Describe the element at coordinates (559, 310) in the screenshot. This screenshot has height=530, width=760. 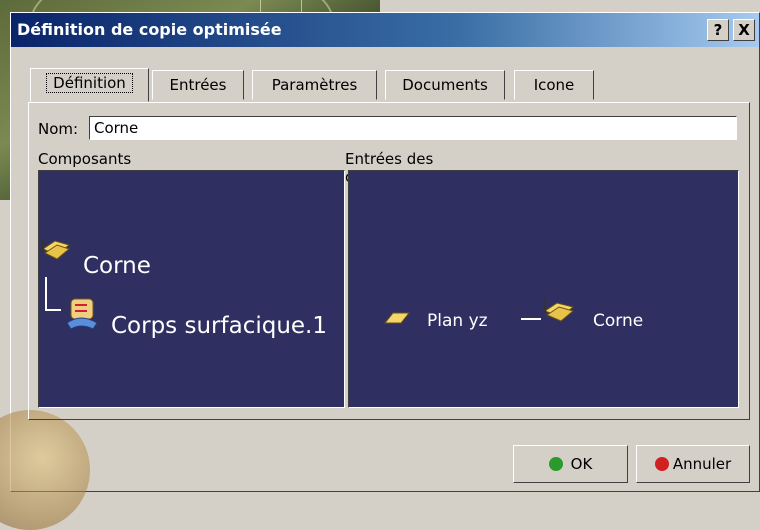
I see `part-folder-icon-target` at that location.